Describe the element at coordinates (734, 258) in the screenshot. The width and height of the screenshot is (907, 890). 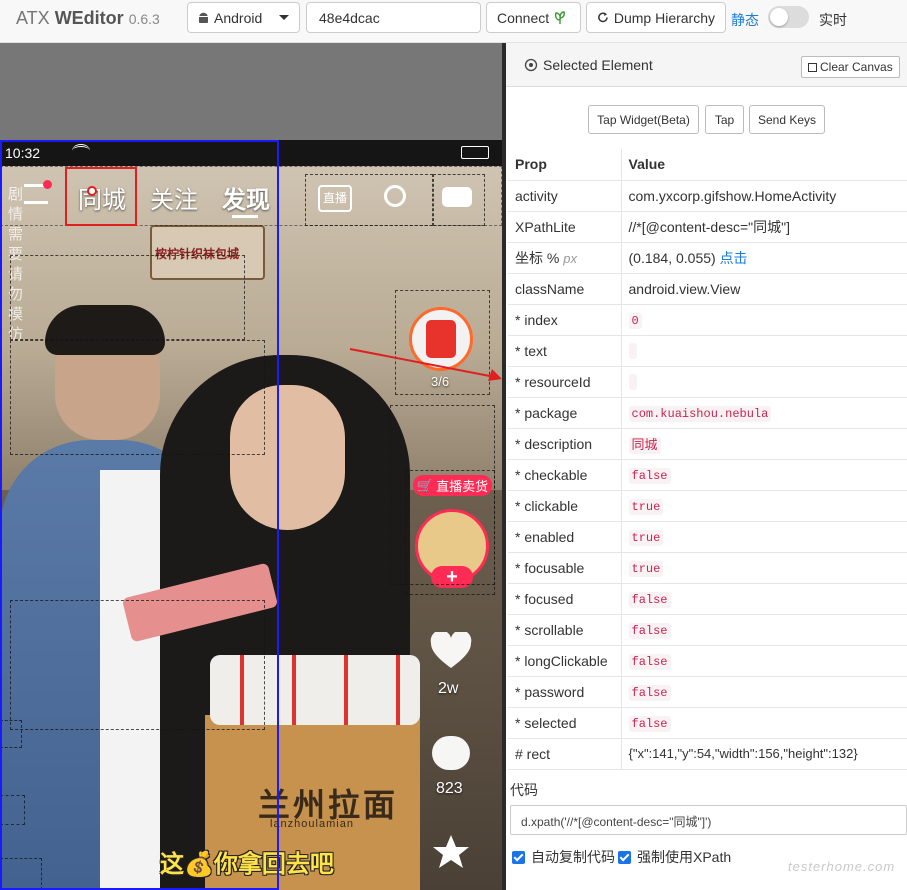
I see `coord-click-link: 点击` at that location.